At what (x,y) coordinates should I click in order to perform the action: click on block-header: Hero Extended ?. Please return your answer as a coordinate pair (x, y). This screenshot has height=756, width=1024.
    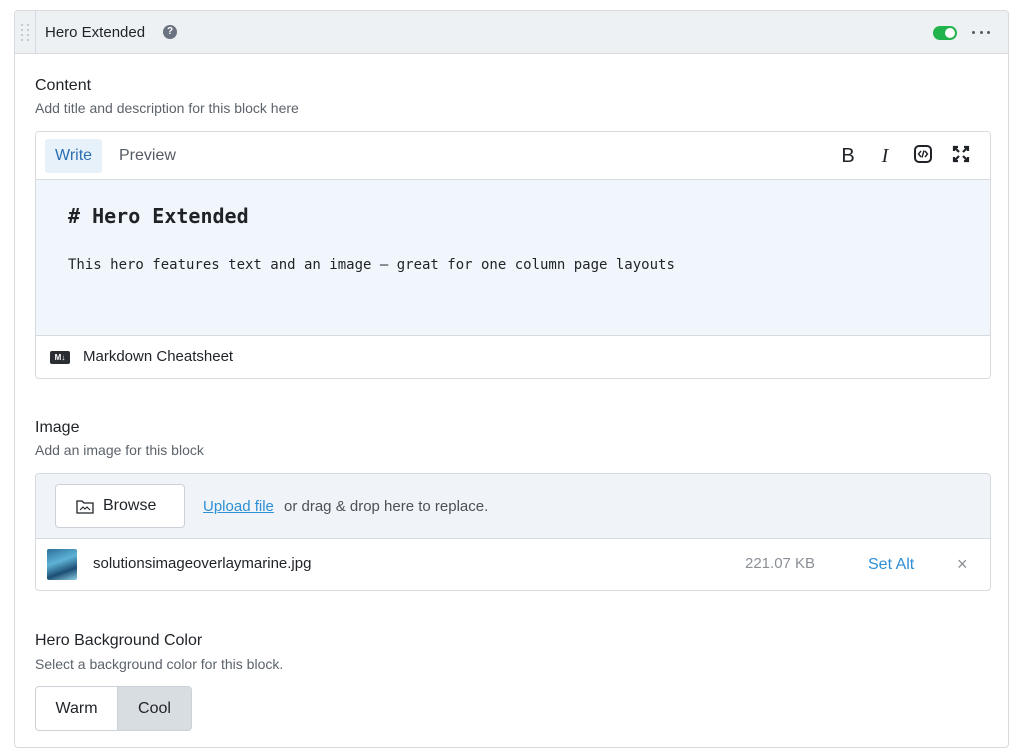
    Looking at the image, I should click on (511, 32).